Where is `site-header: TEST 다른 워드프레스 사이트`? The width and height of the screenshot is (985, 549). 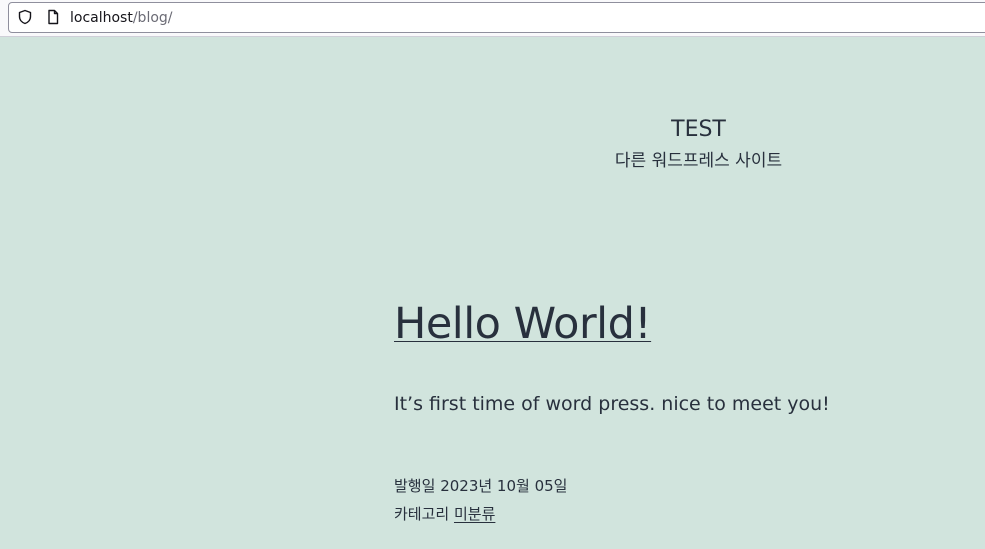
site-header: TEST 다른 워드프레스 사이트 is located at coordinates (492, 150).